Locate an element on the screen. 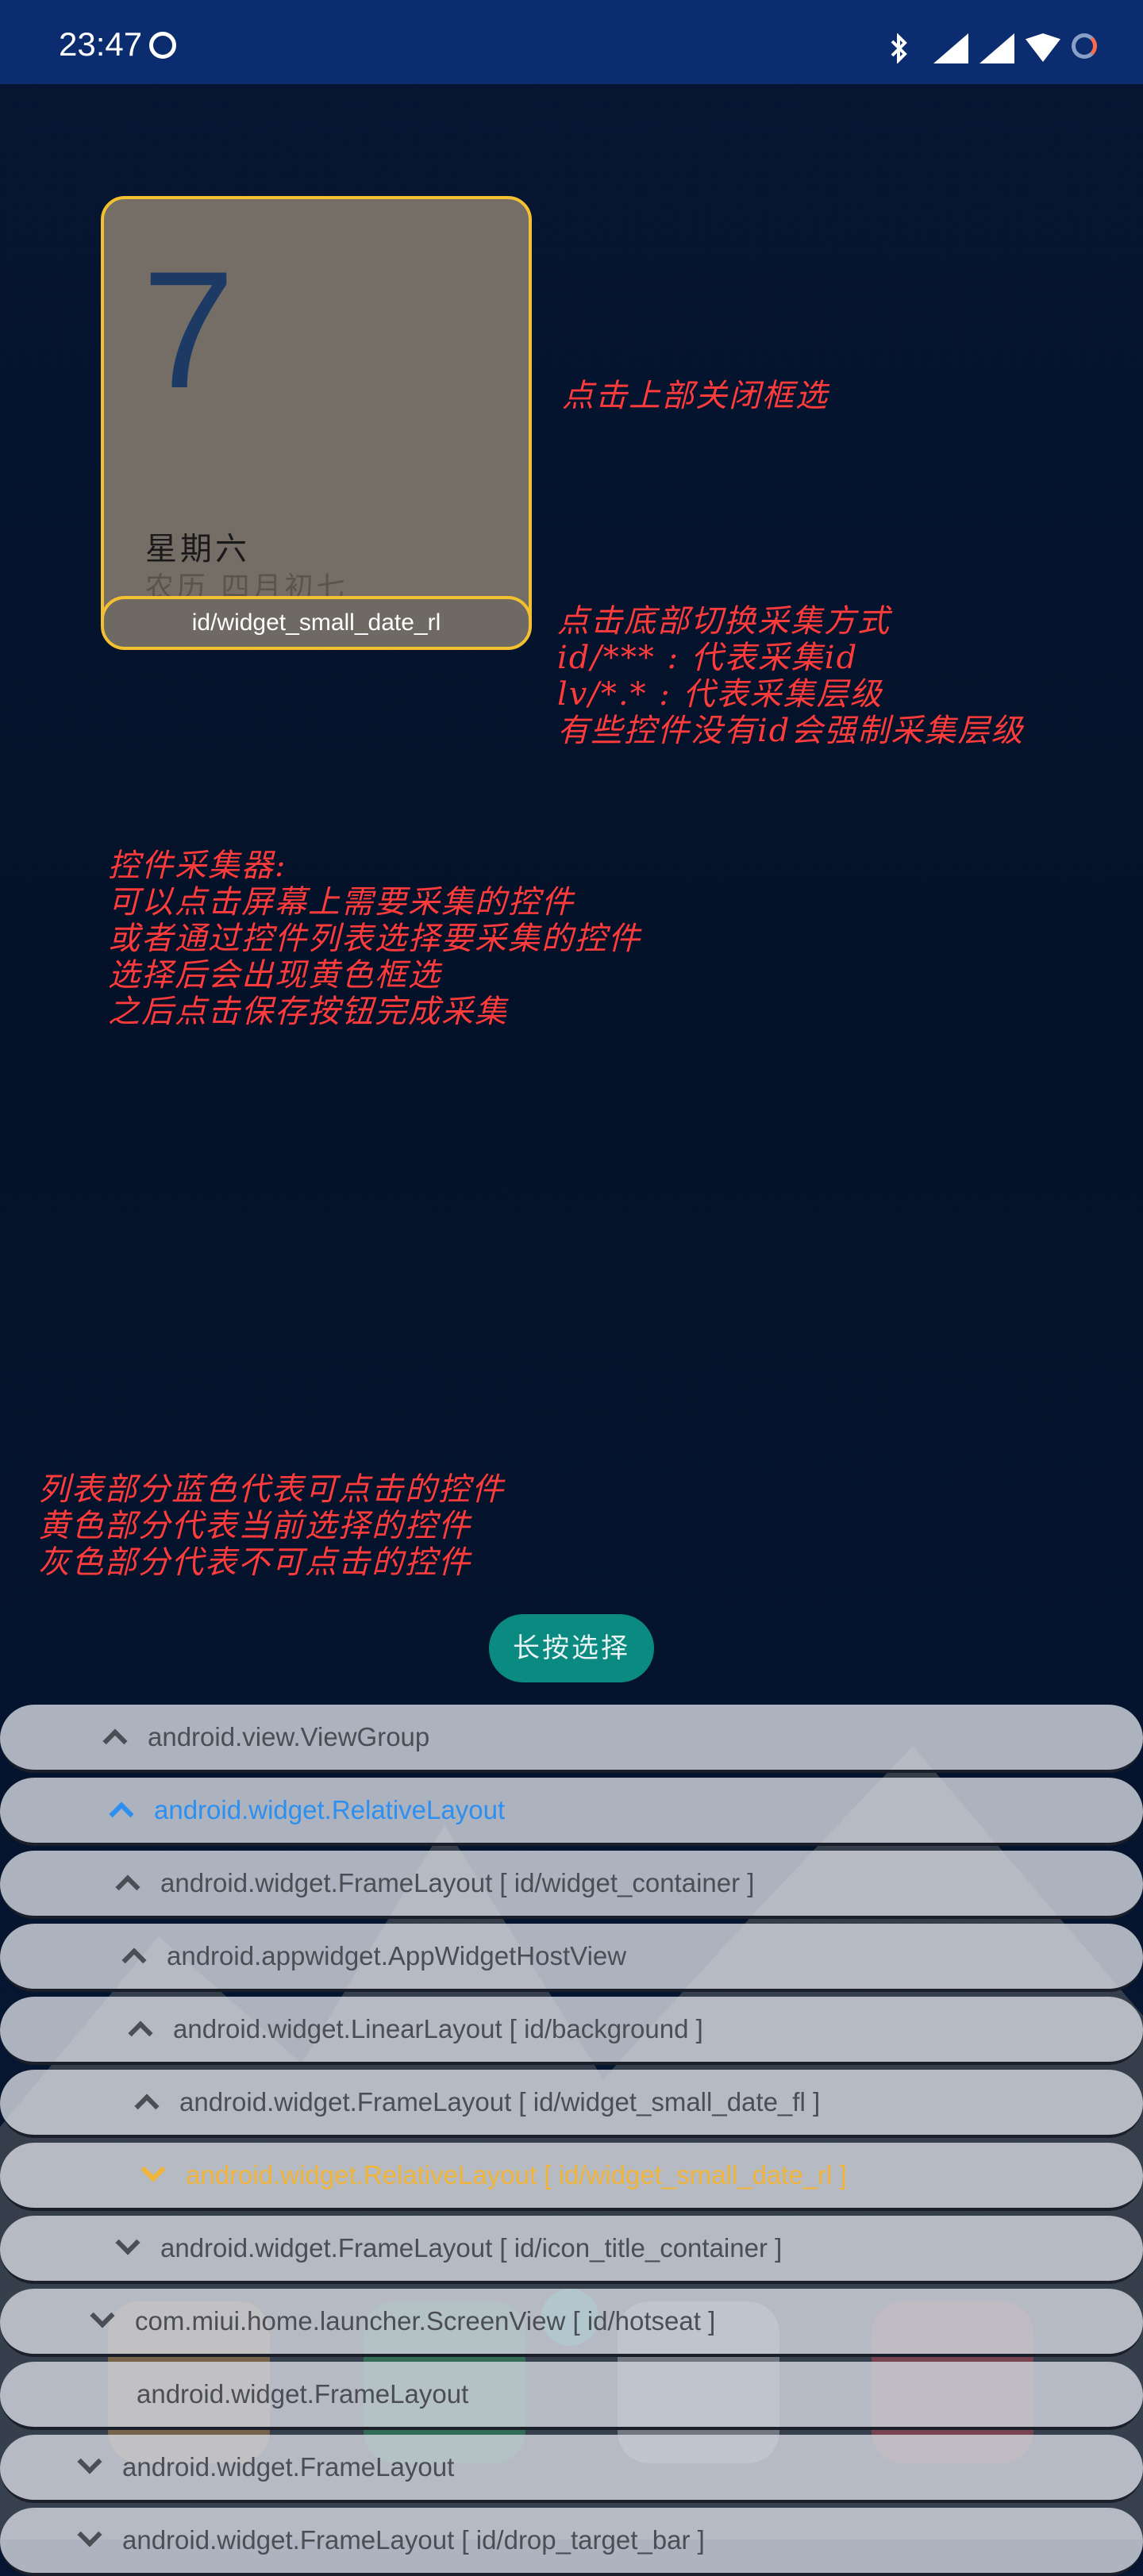 Image resolution: width=1143 pixels, height=2576 pixels. tree-row: android.appwidget.AppWidgetHostView is located at coordinates (571, 1958).